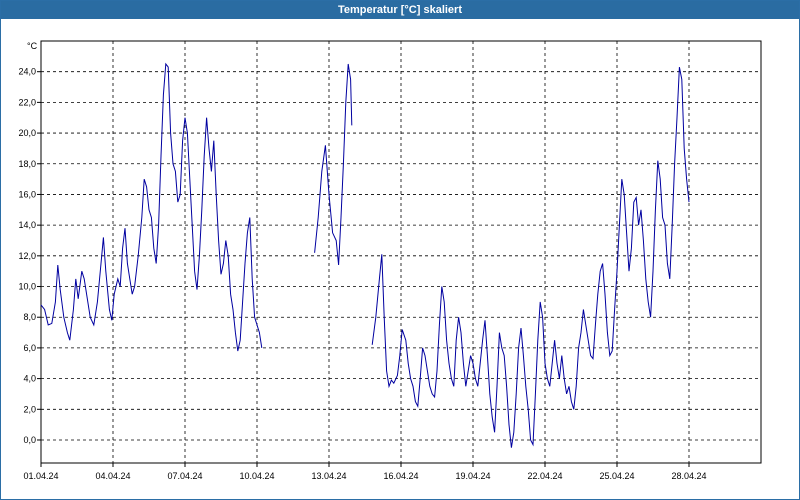  I want to click on x-tick-label: 28.04.24, so click(688, 476).